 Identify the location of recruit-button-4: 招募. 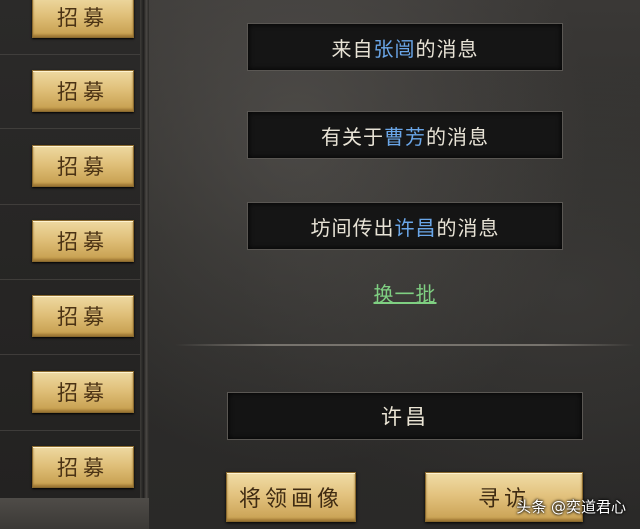
(83, 241).